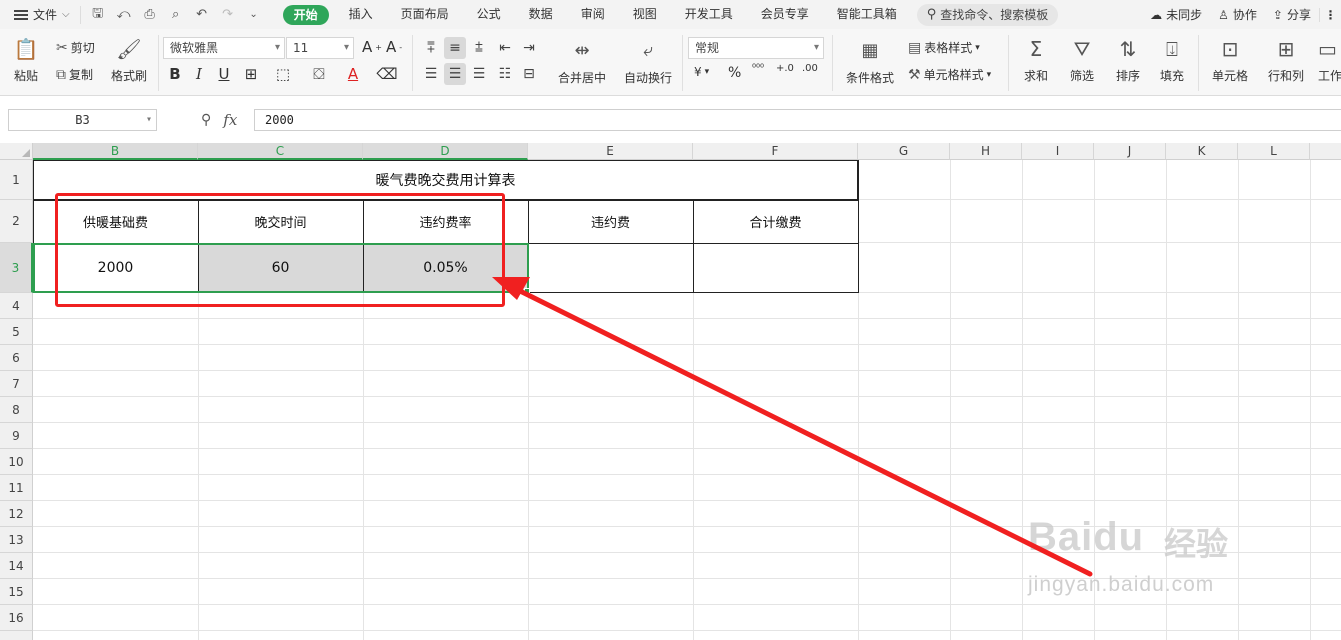 The width and height of the screenshot is (1341, 640). What do you see at coordinates (230, 120) in the screenshot?
I see `function-icon: fx` at bounding box center [230, 120].